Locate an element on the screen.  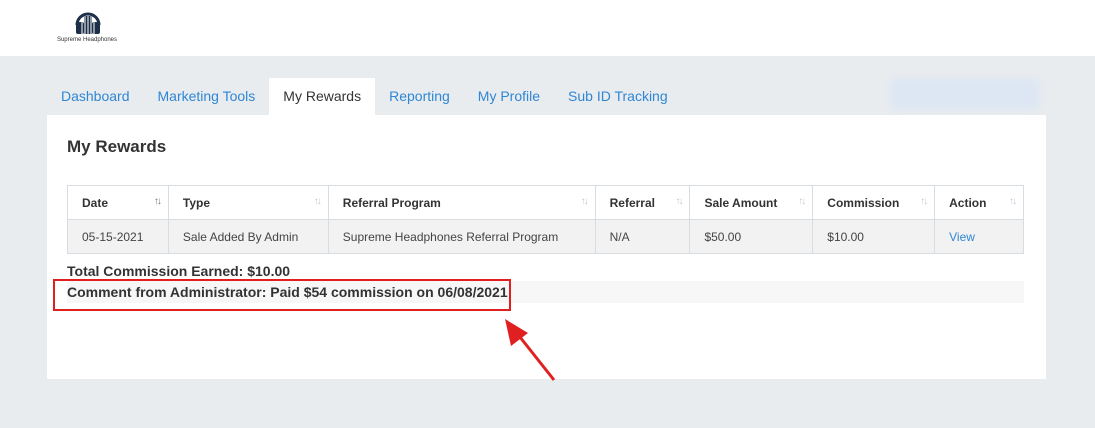
cell-type: Sale Added By Admin is located at coordinates (248, 236).